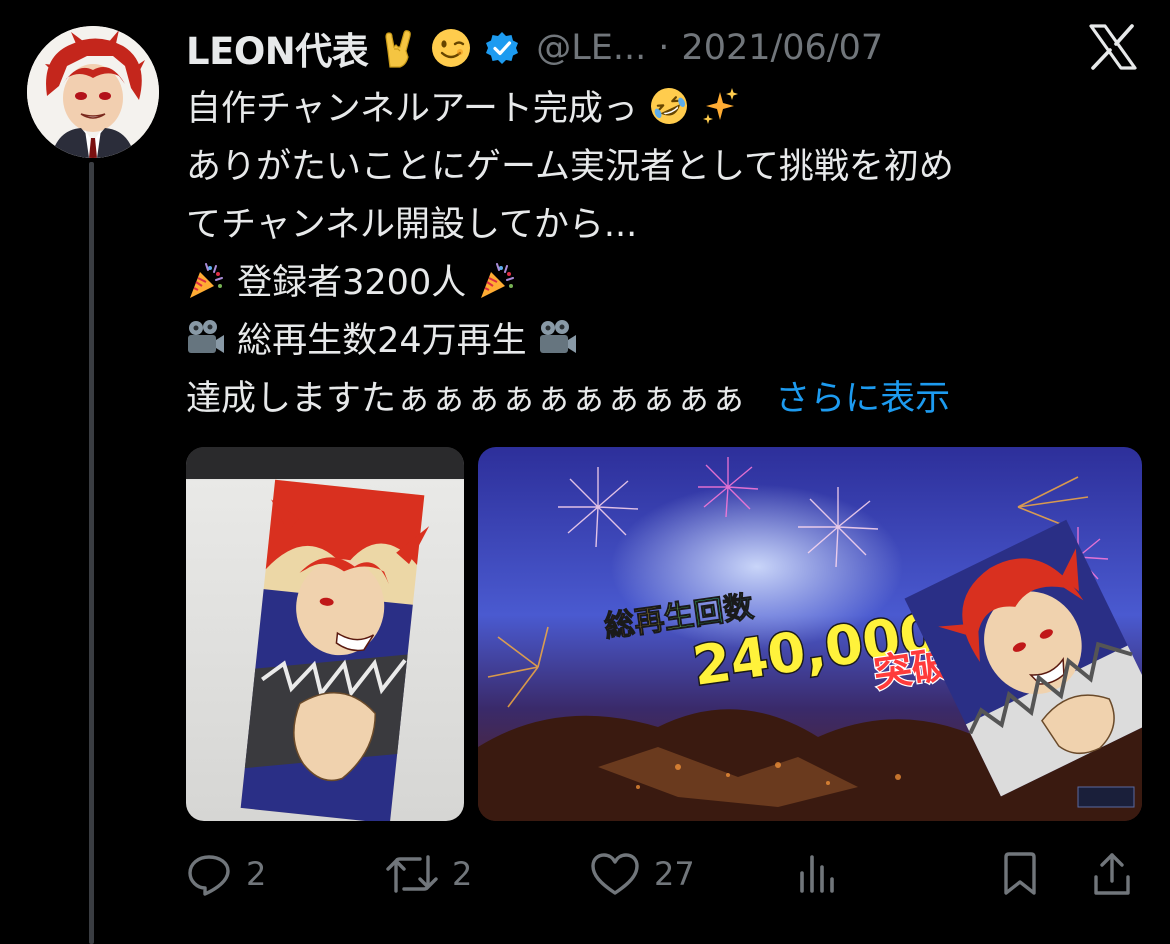  What do you see at coordinates (534, 48) in the screenshot?
I see `tweet-header: LEON代表 @LE... · 2021/06/07` at bounding box center [534, 48].